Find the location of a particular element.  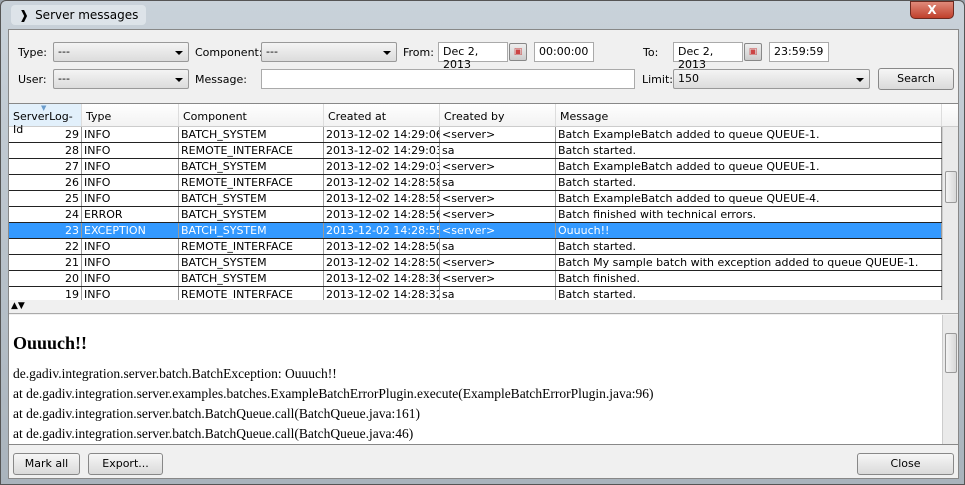

cell-created-at: 2013-12-02 14:28:50 is located at coordinates (383, 262).